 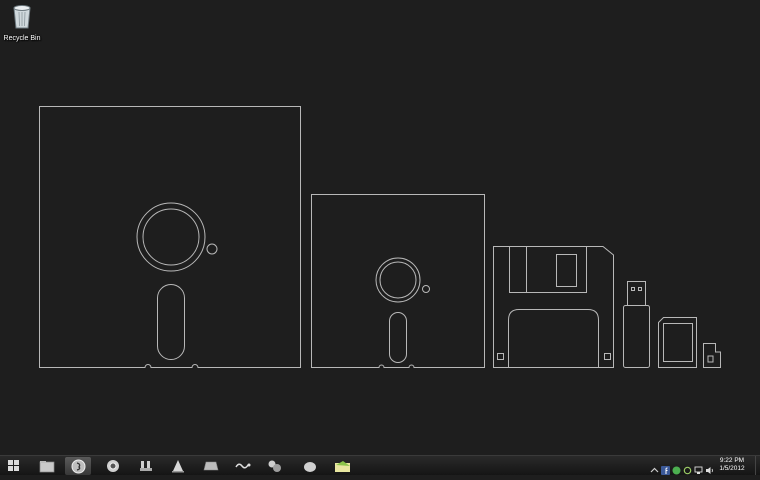 What do you see at coordinates (687, 468) in the screenshot?
I see `sync-icon` at bounding box center [687, 468].